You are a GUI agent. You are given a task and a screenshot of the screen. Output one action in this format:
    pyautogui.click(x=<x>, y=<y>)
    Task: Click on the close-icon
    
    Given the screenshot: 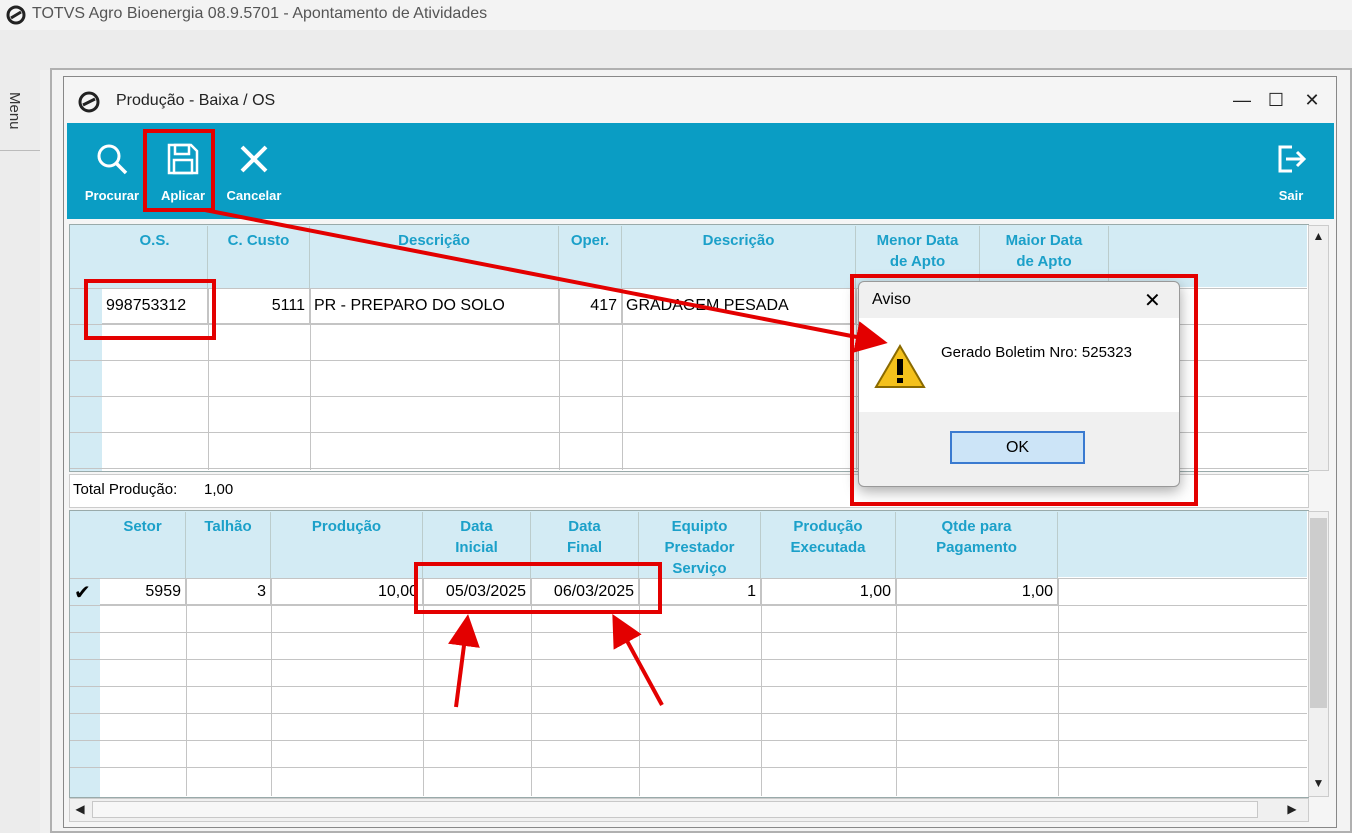 What is the action you would take?
    pyautogui.click(x=254, y=159)
    